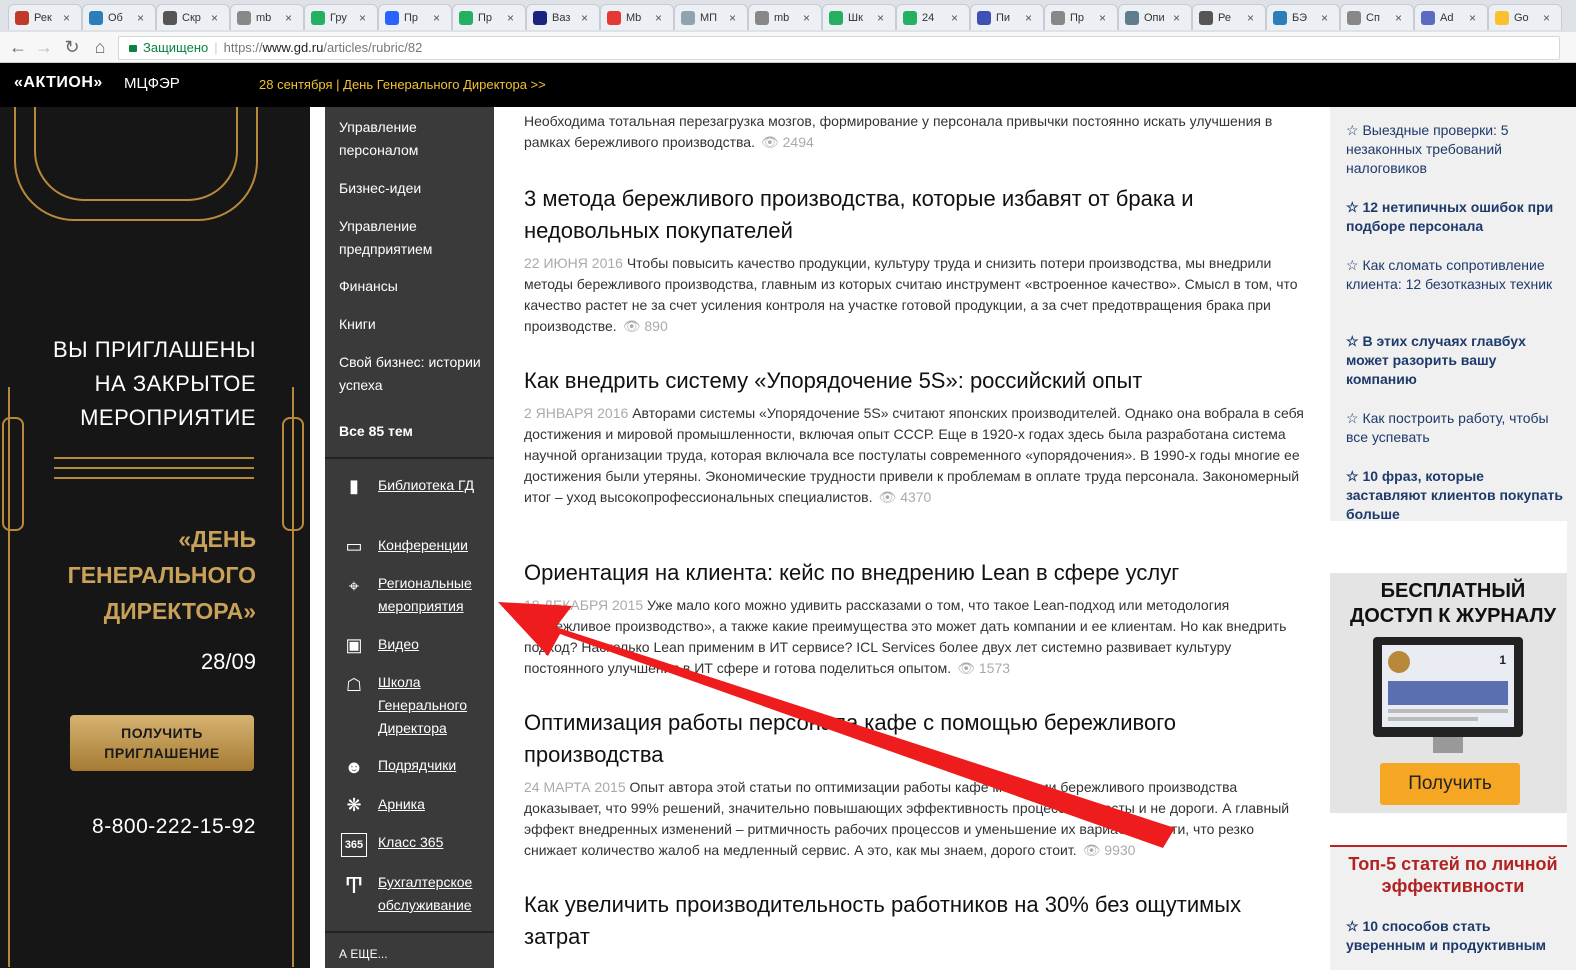 The width and height of the screenshot is (1576, 970). What do you see at coordinates (1377, 17) in the screenshot?
I see `browser-tab: Сп ×` at bounding box center [1377, 17].